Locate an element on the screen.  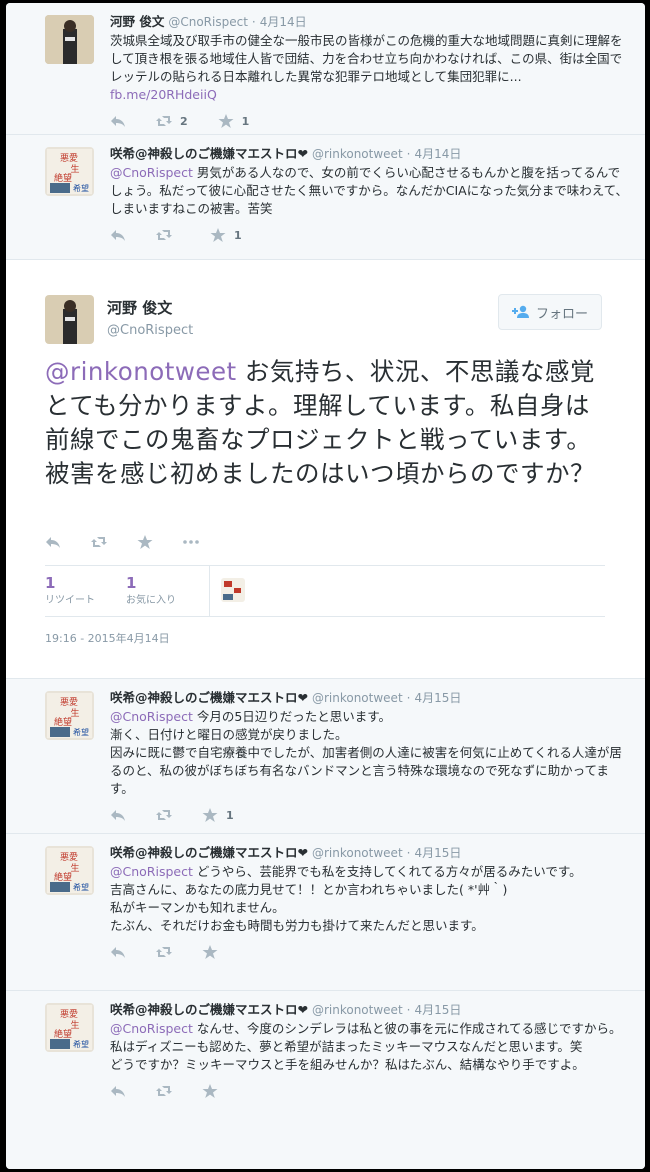
follow-button: フォロー is located at coordinates (550, 312).